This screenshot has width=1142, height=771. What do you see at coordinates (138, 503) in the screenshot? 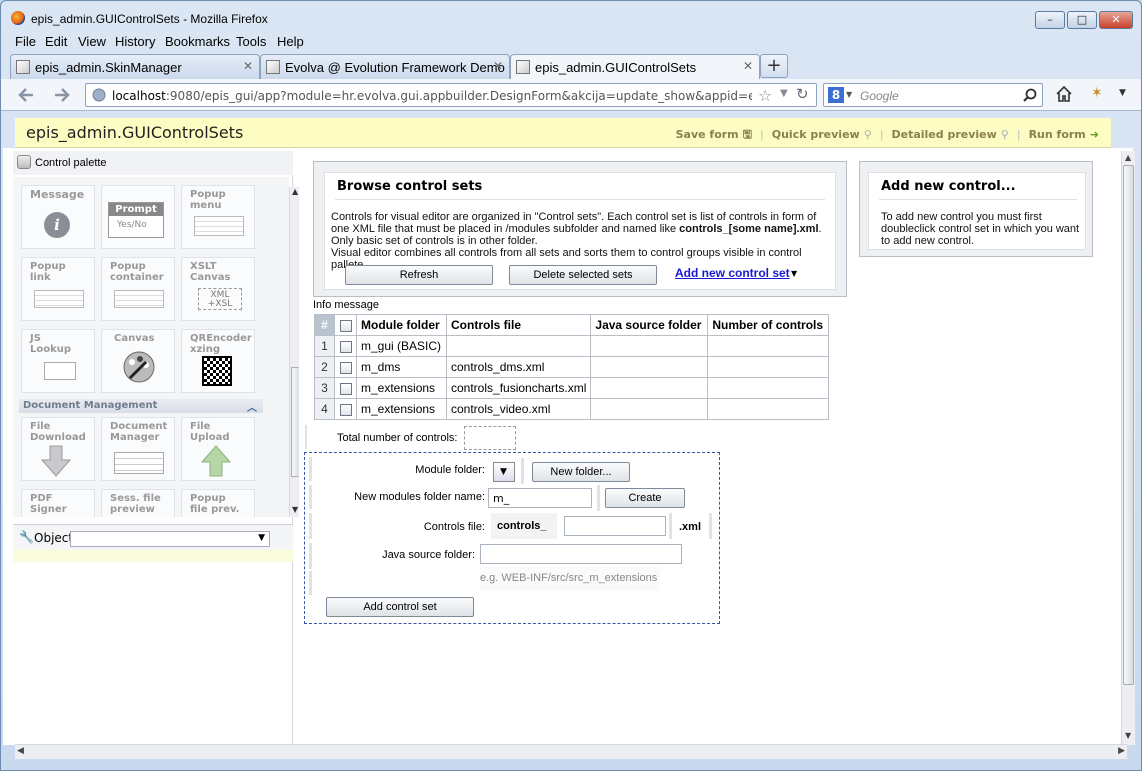
I see `palette-item-session-file-preview: Sess. file preview` at bounding box center [138, 503].